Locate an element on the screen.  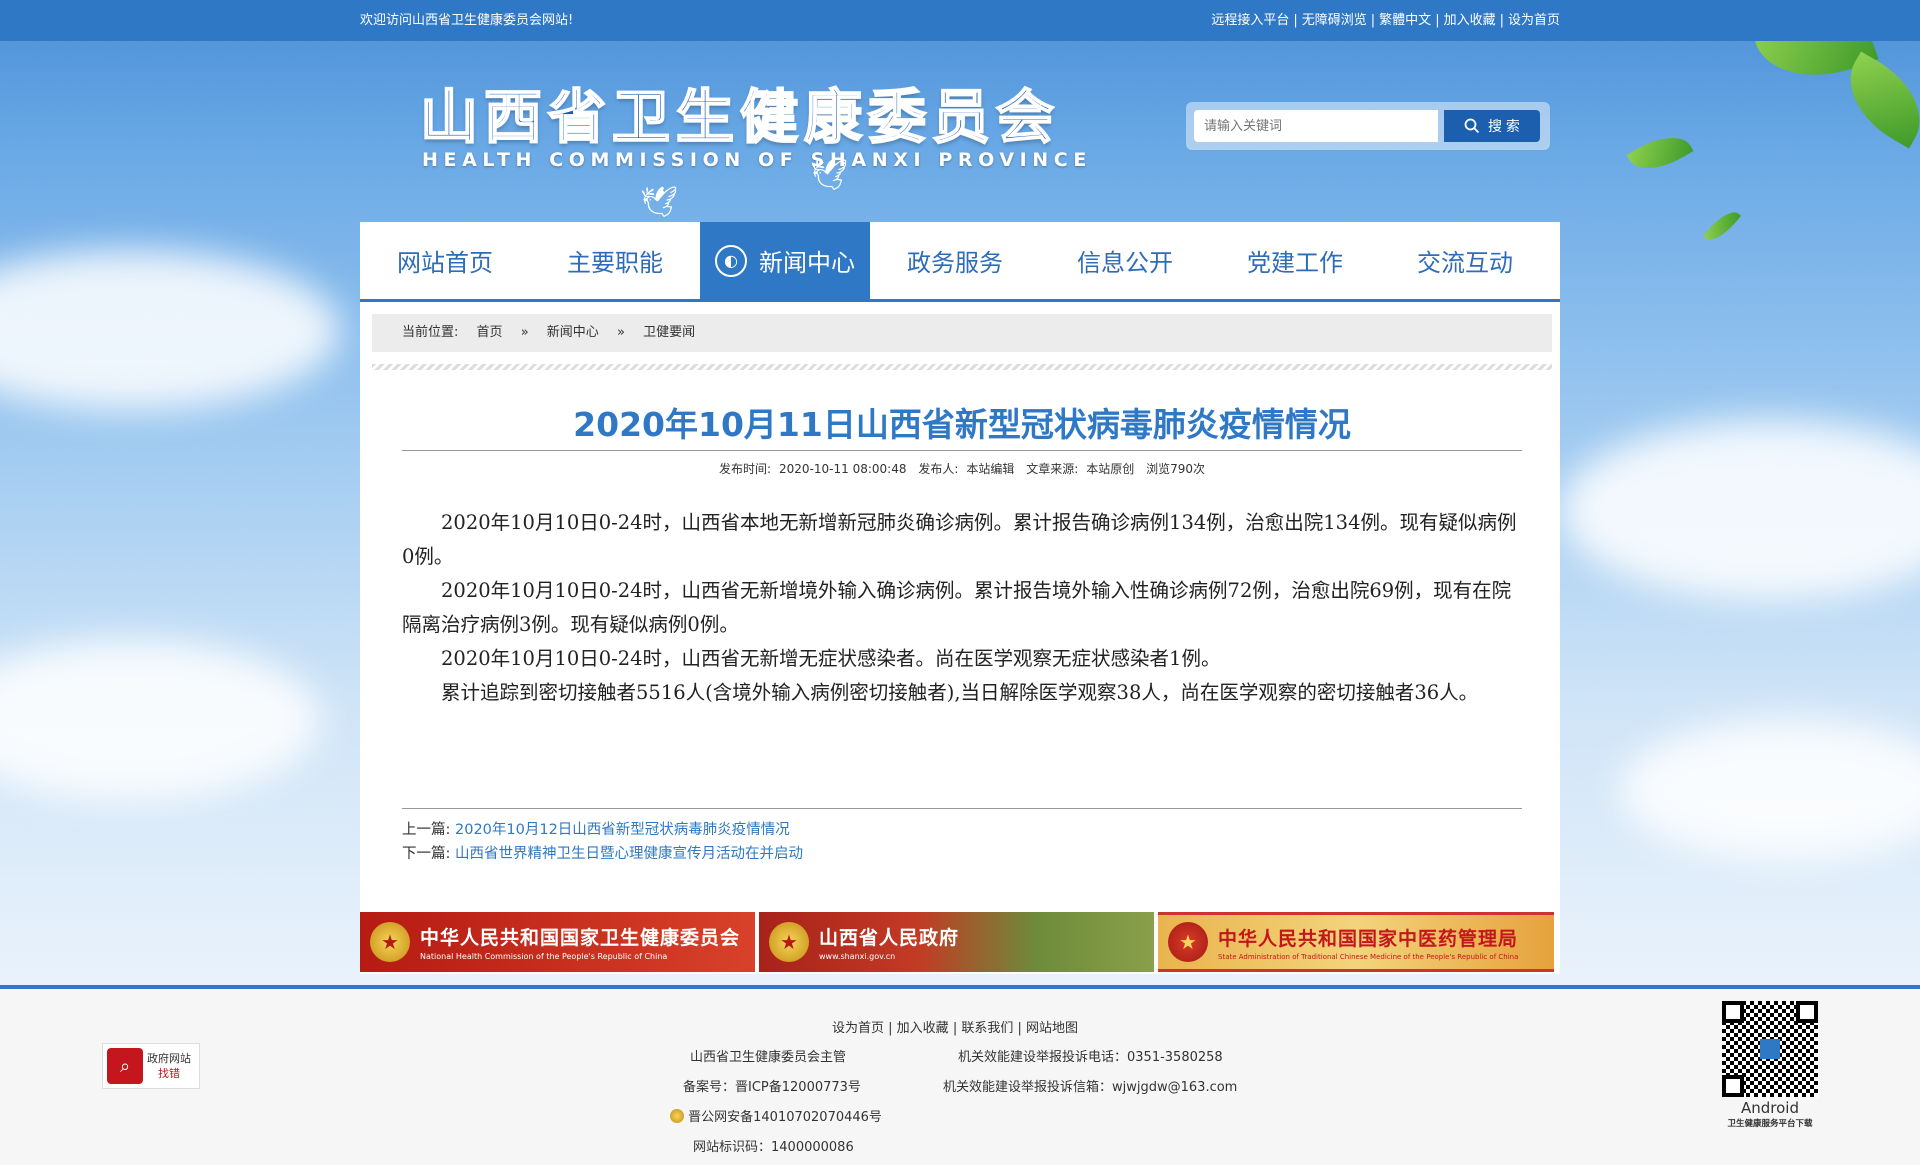
footer-icp: 备案号：晋ICP备12000773号 is located at coordinates (772, 1085).